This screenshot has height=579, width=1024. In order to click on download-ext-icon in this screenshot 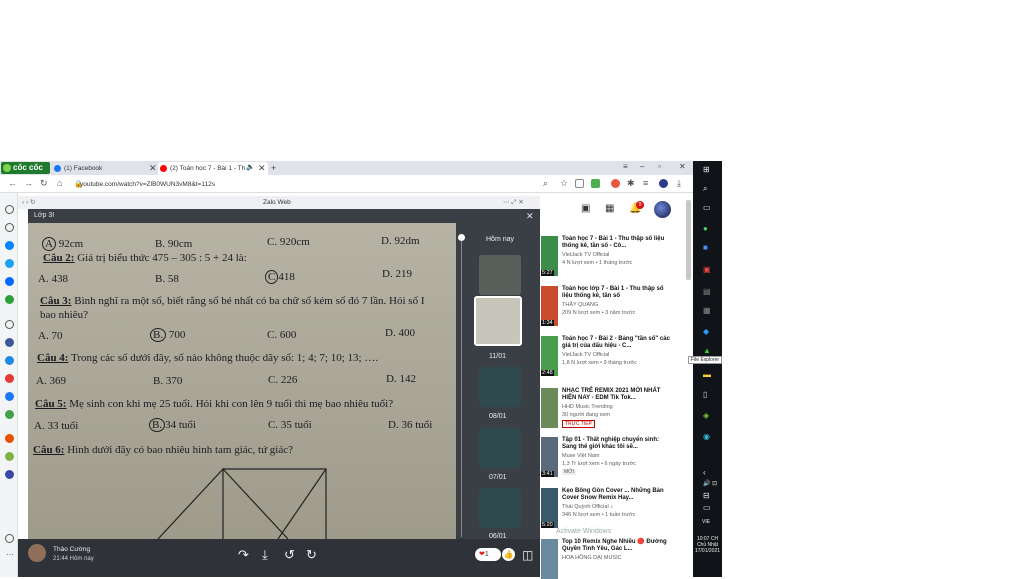, I will do `click(595, 183)`.